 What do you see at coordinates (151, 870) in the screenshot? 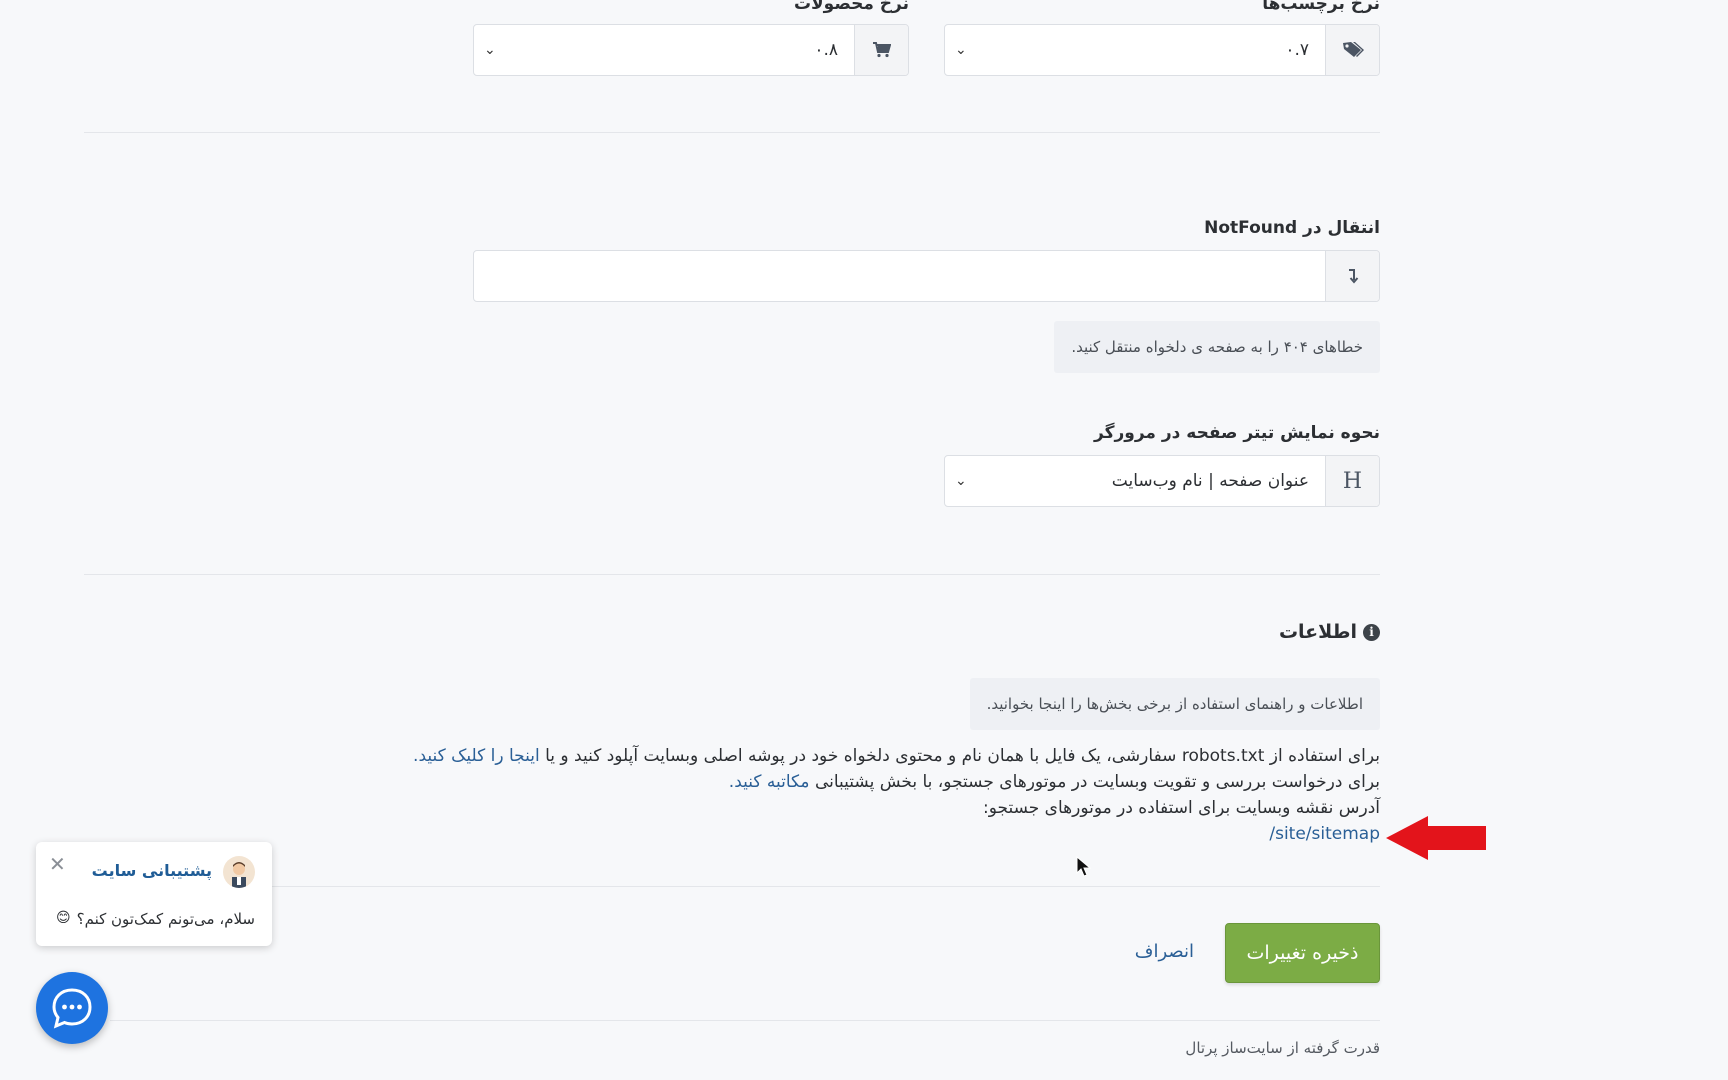
I see `support-name: پشتیبانی سایت` at bounding box center [151, 870].